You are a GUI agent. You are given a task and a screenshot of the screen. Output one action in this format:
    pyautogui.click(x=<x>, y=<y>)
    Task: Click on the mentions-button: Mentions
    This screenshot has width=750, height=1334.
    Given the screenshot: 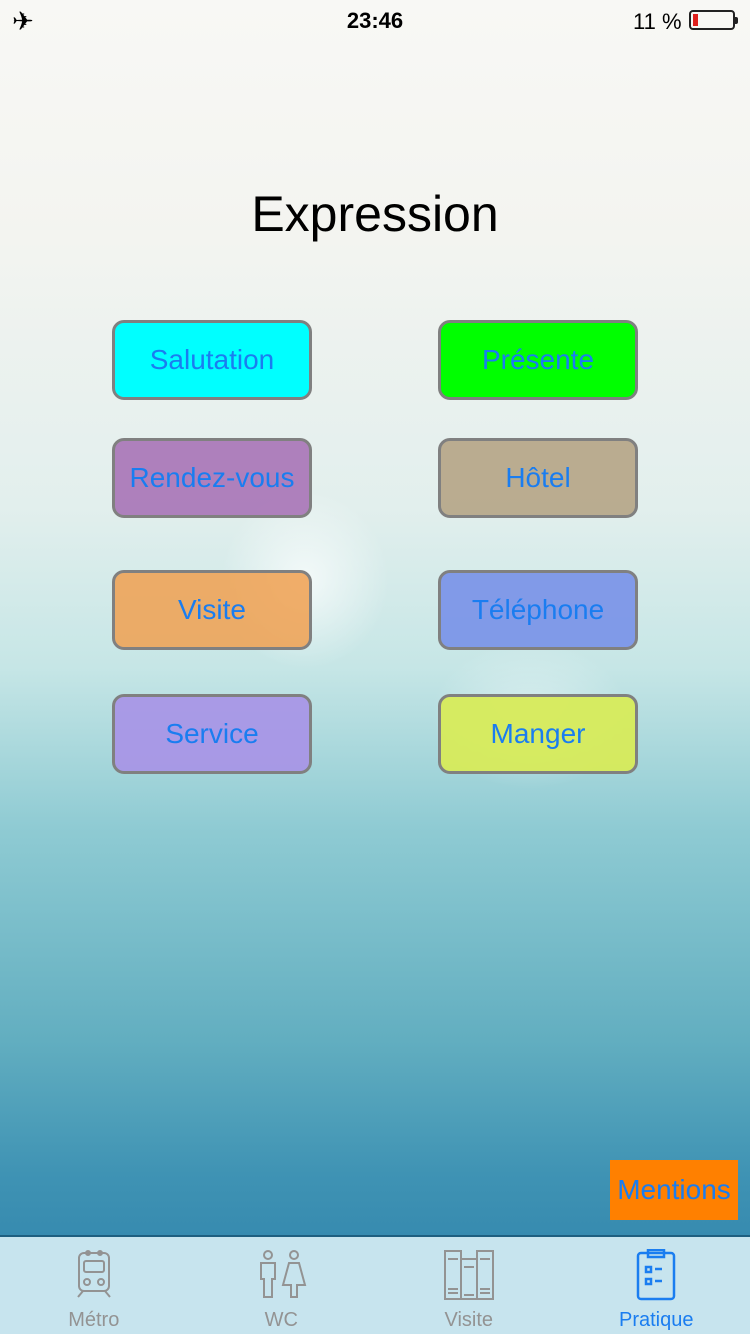 What is the action you would take?
    pyautogui.click(x=674, y=1190)
    